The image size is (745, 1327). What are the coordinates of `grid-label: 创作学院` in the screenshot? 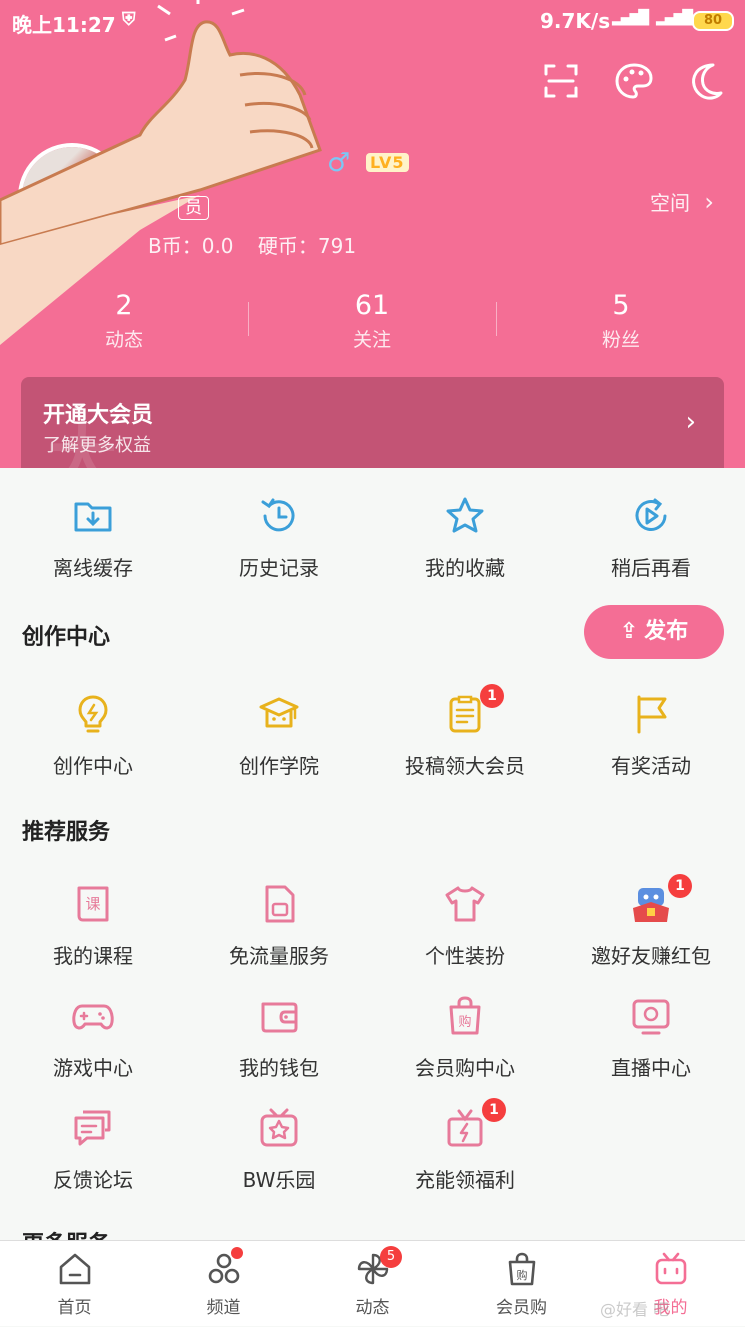 It's located at (279, 766).